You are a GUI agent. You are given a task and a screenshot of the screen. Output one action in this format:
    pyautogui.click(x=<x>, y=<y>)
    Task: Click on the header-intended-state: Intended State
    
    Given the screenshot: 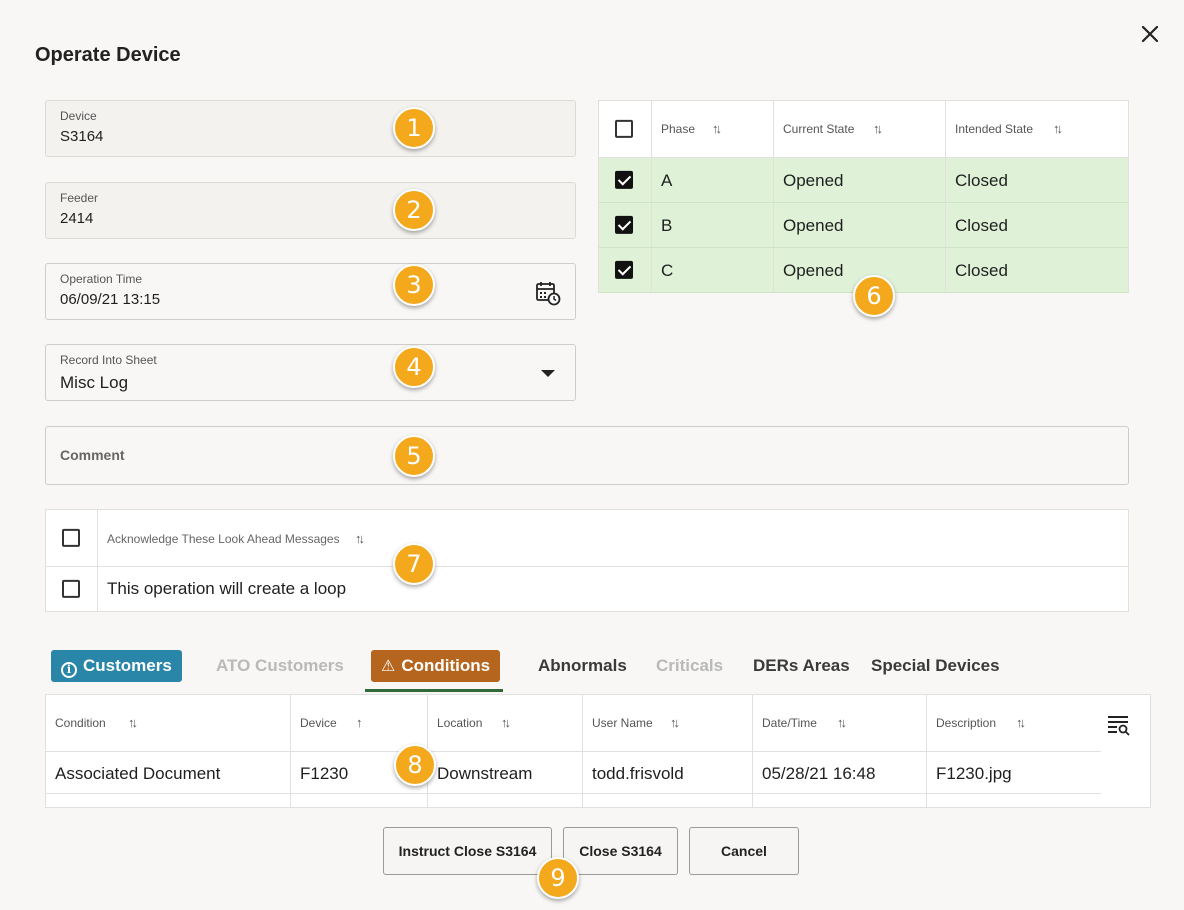 What is the action you would take?
    pyautogui.click(x=994, y=129)
    